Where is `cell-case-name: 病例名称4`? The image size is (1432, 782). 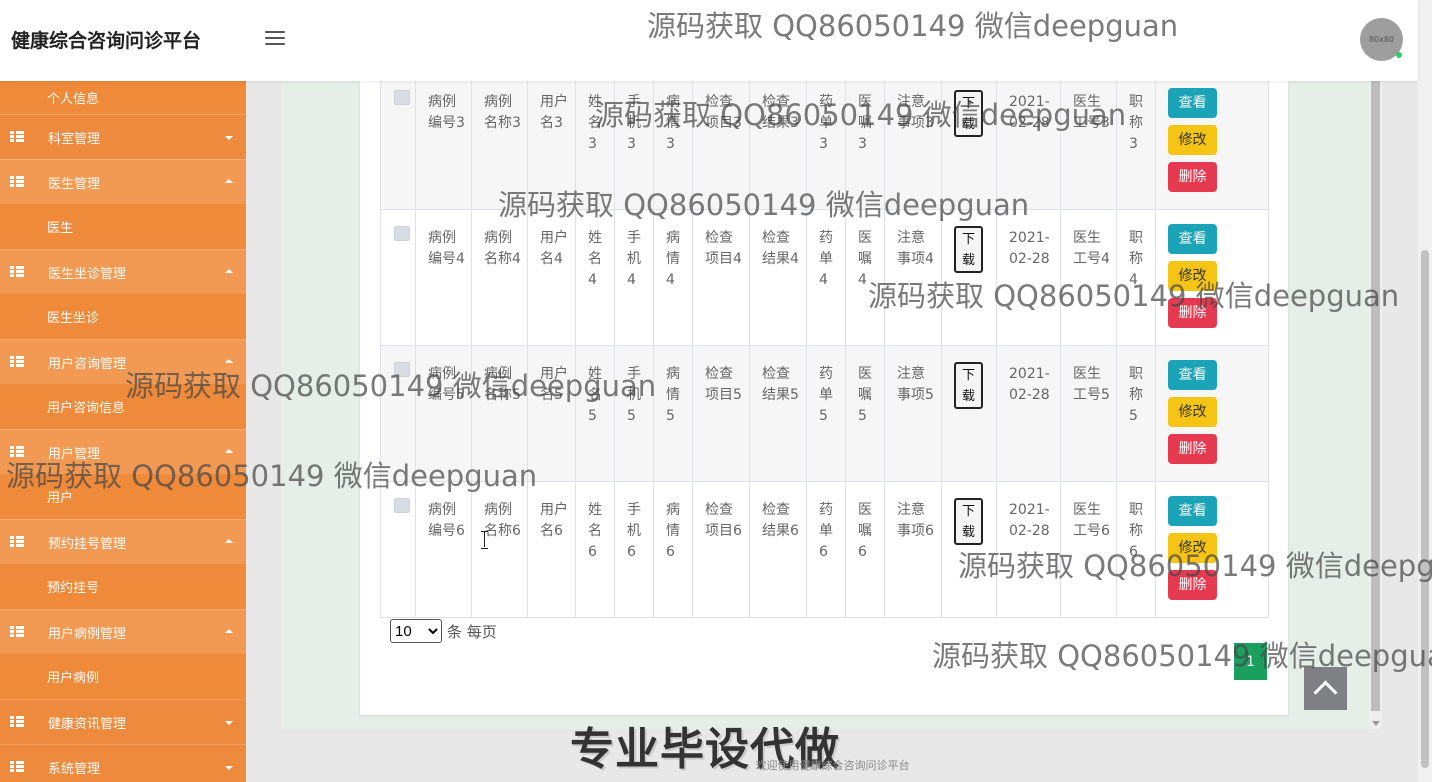
cell-case-name: 病例名称4 is located at coordinates (499, 277).